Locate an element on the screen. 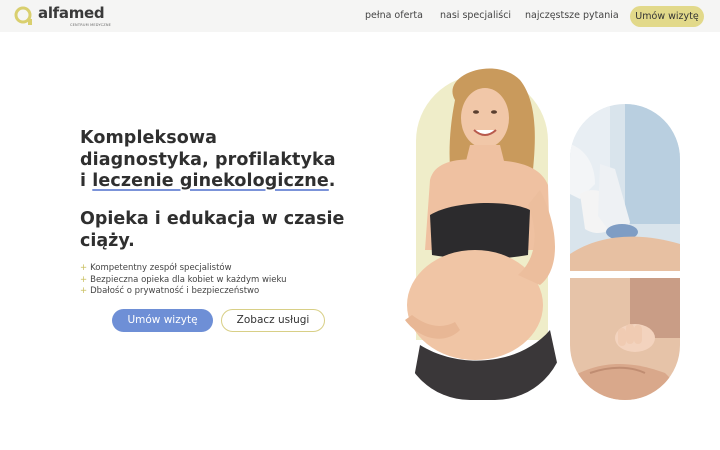 This screenshot has width=720, height=450. logo-tagline: CENTRUM MEDYCZNE is located at coordinates (91, 25).